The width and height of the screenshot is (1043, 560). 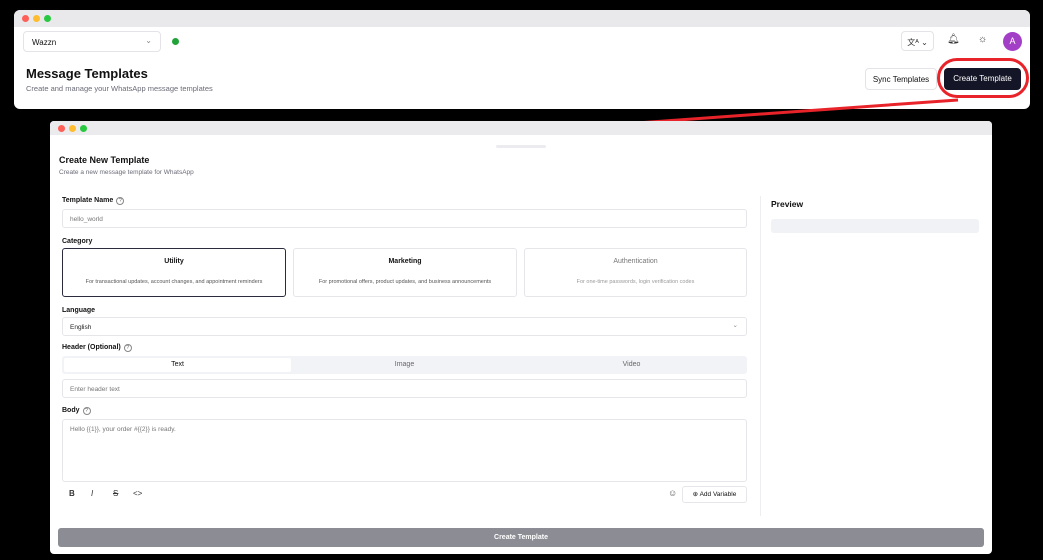 I want to click on strikethrough-button: S, so click(x=115, y=493).